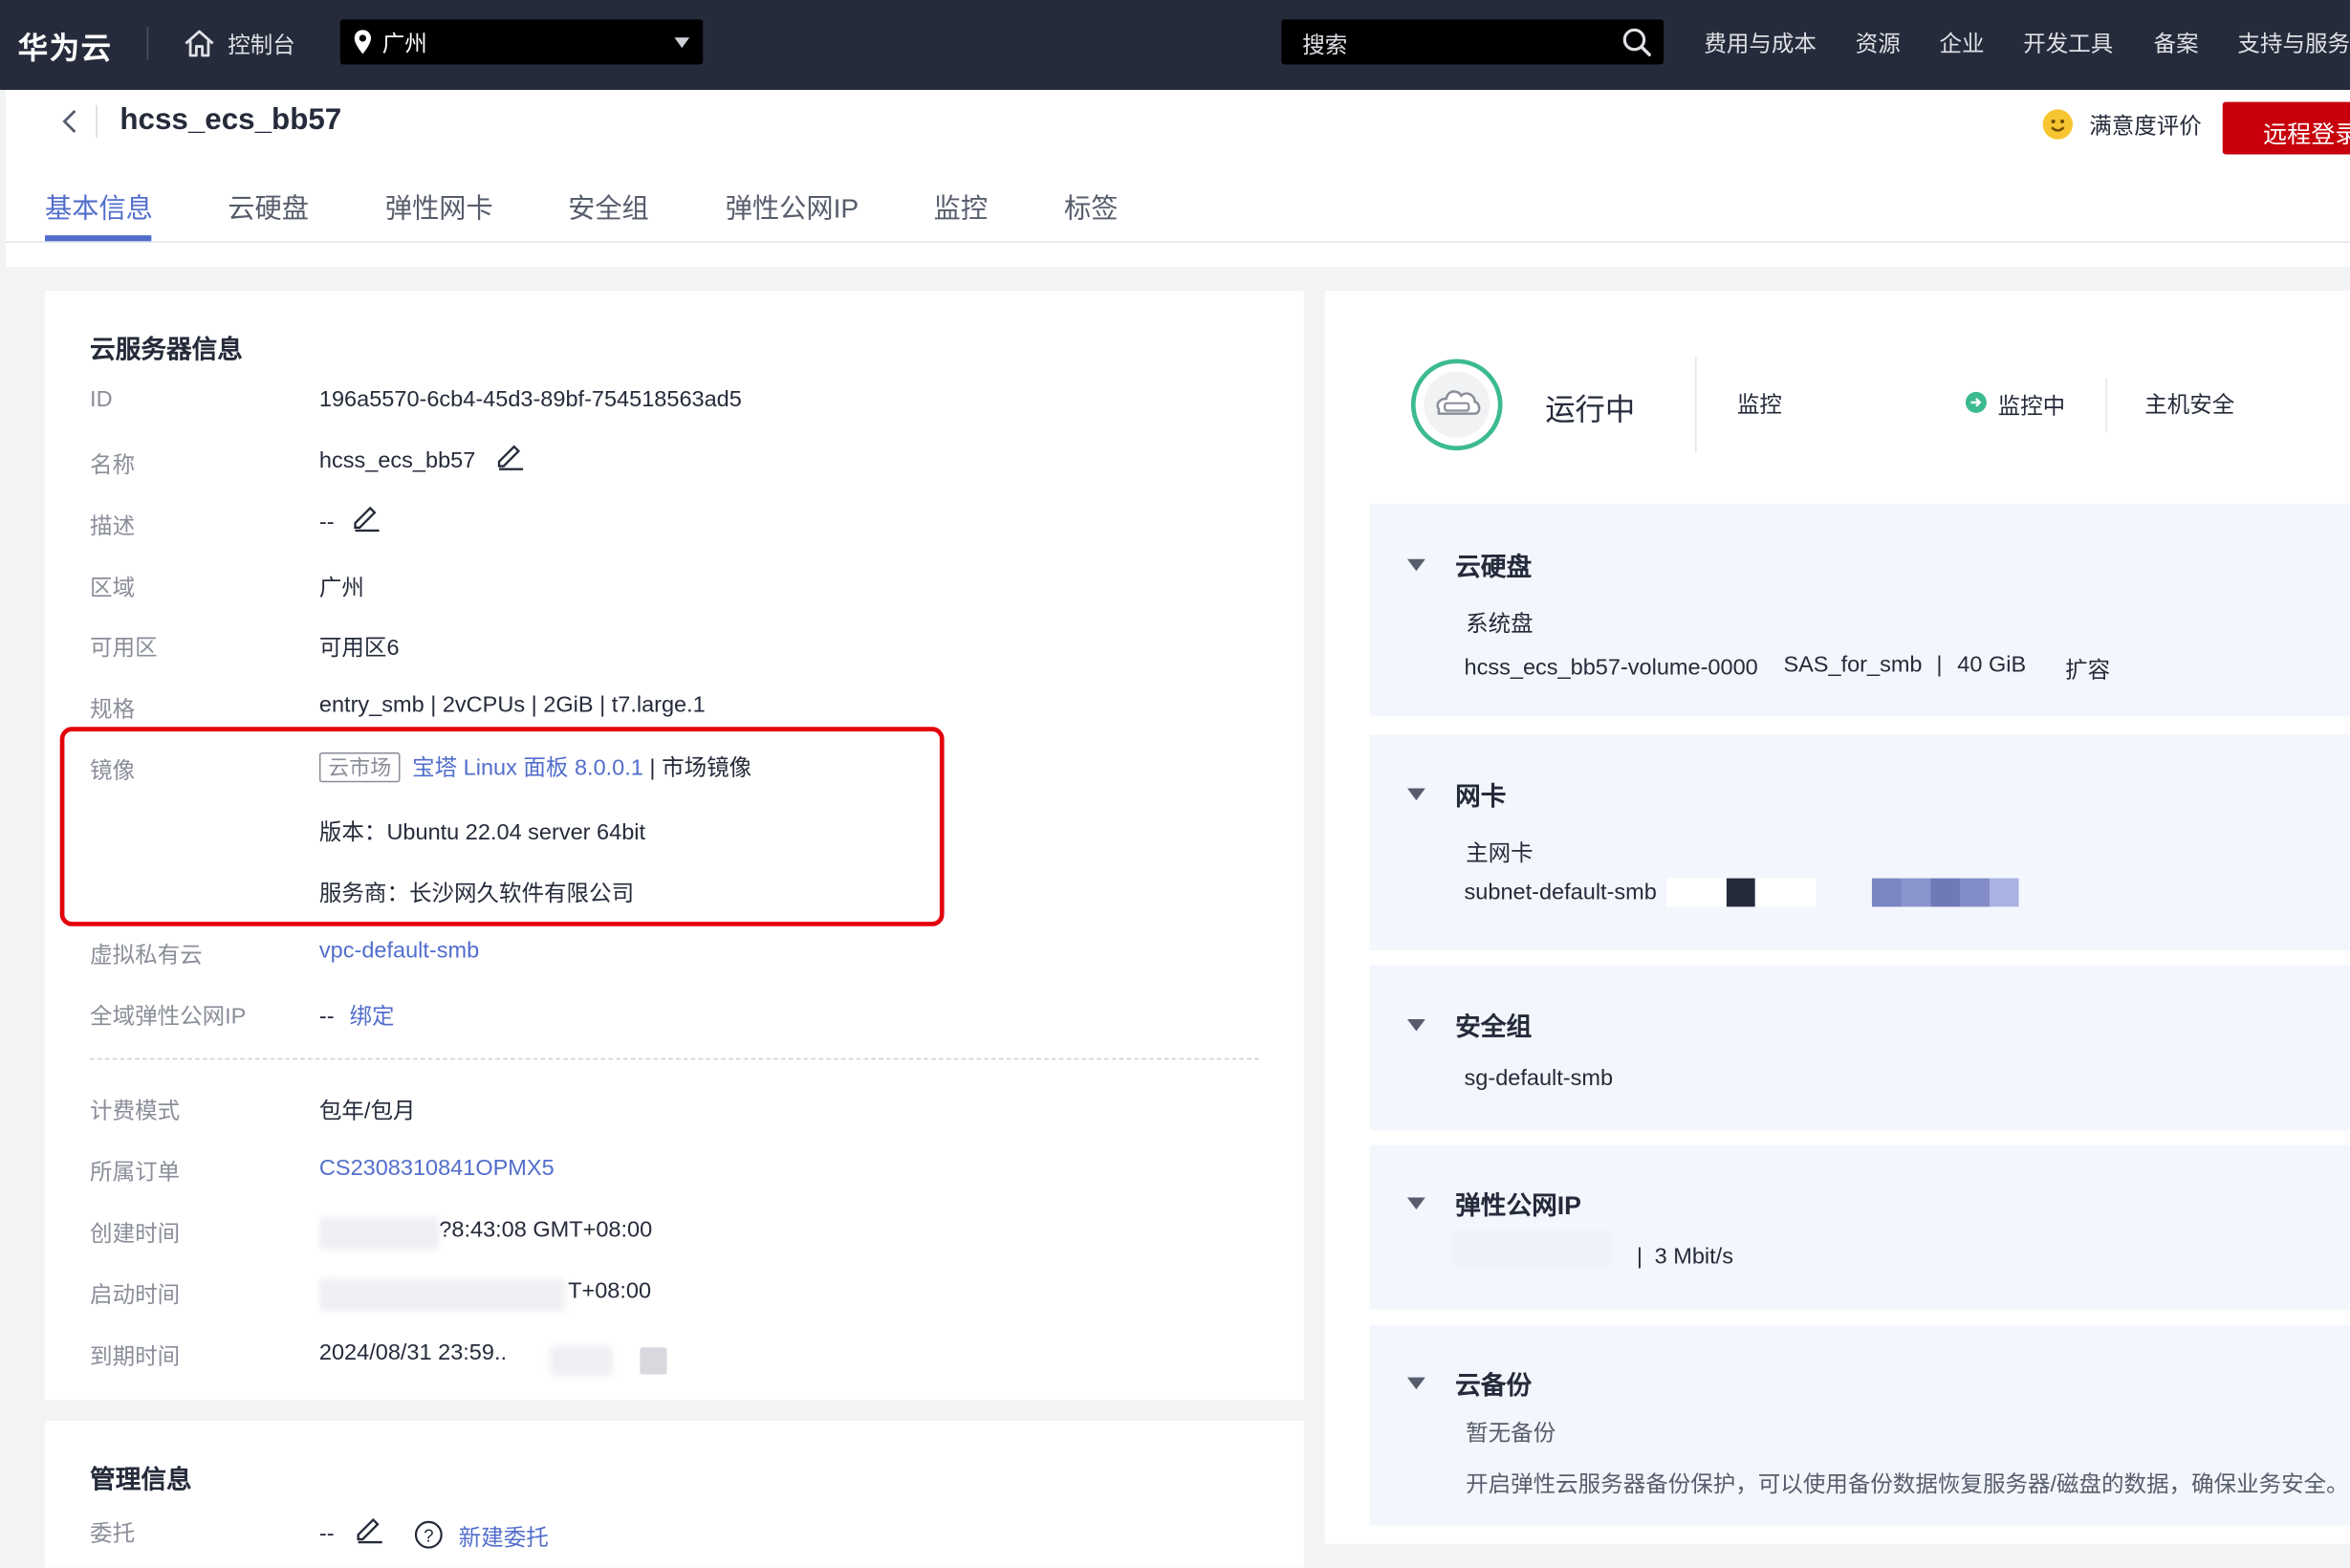  I want to click on nav-cost: 费用与成本, so click(1760, 42).